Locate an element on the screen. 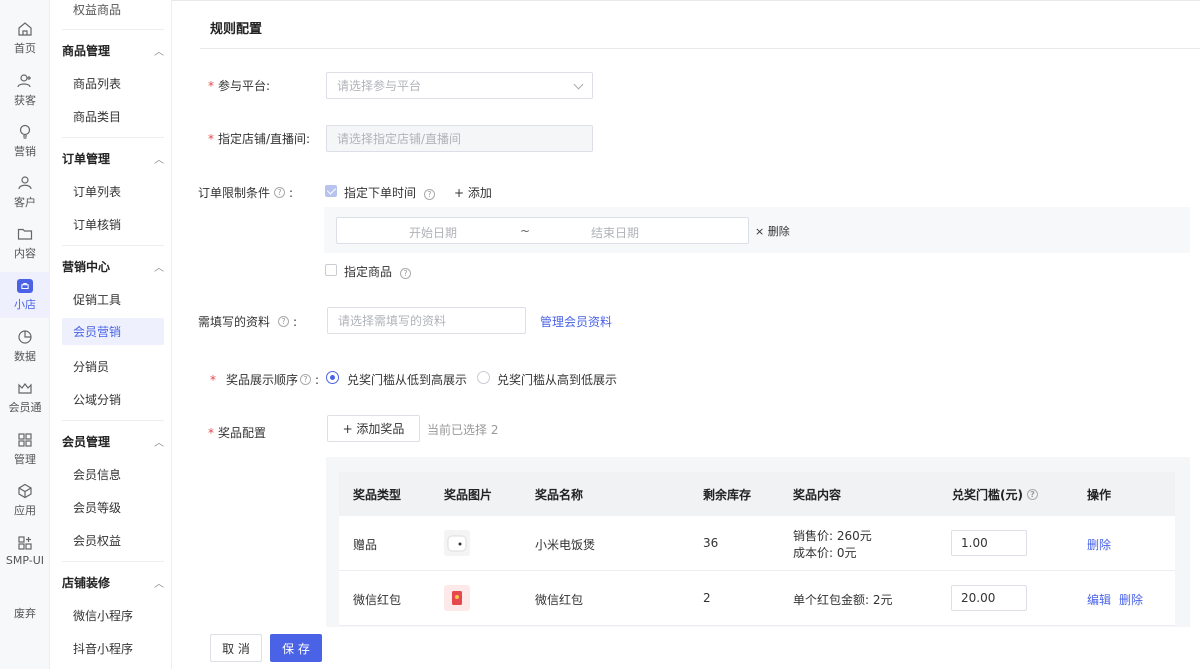  rail-item-customer: 客户 is located at coordinates (25, 192).